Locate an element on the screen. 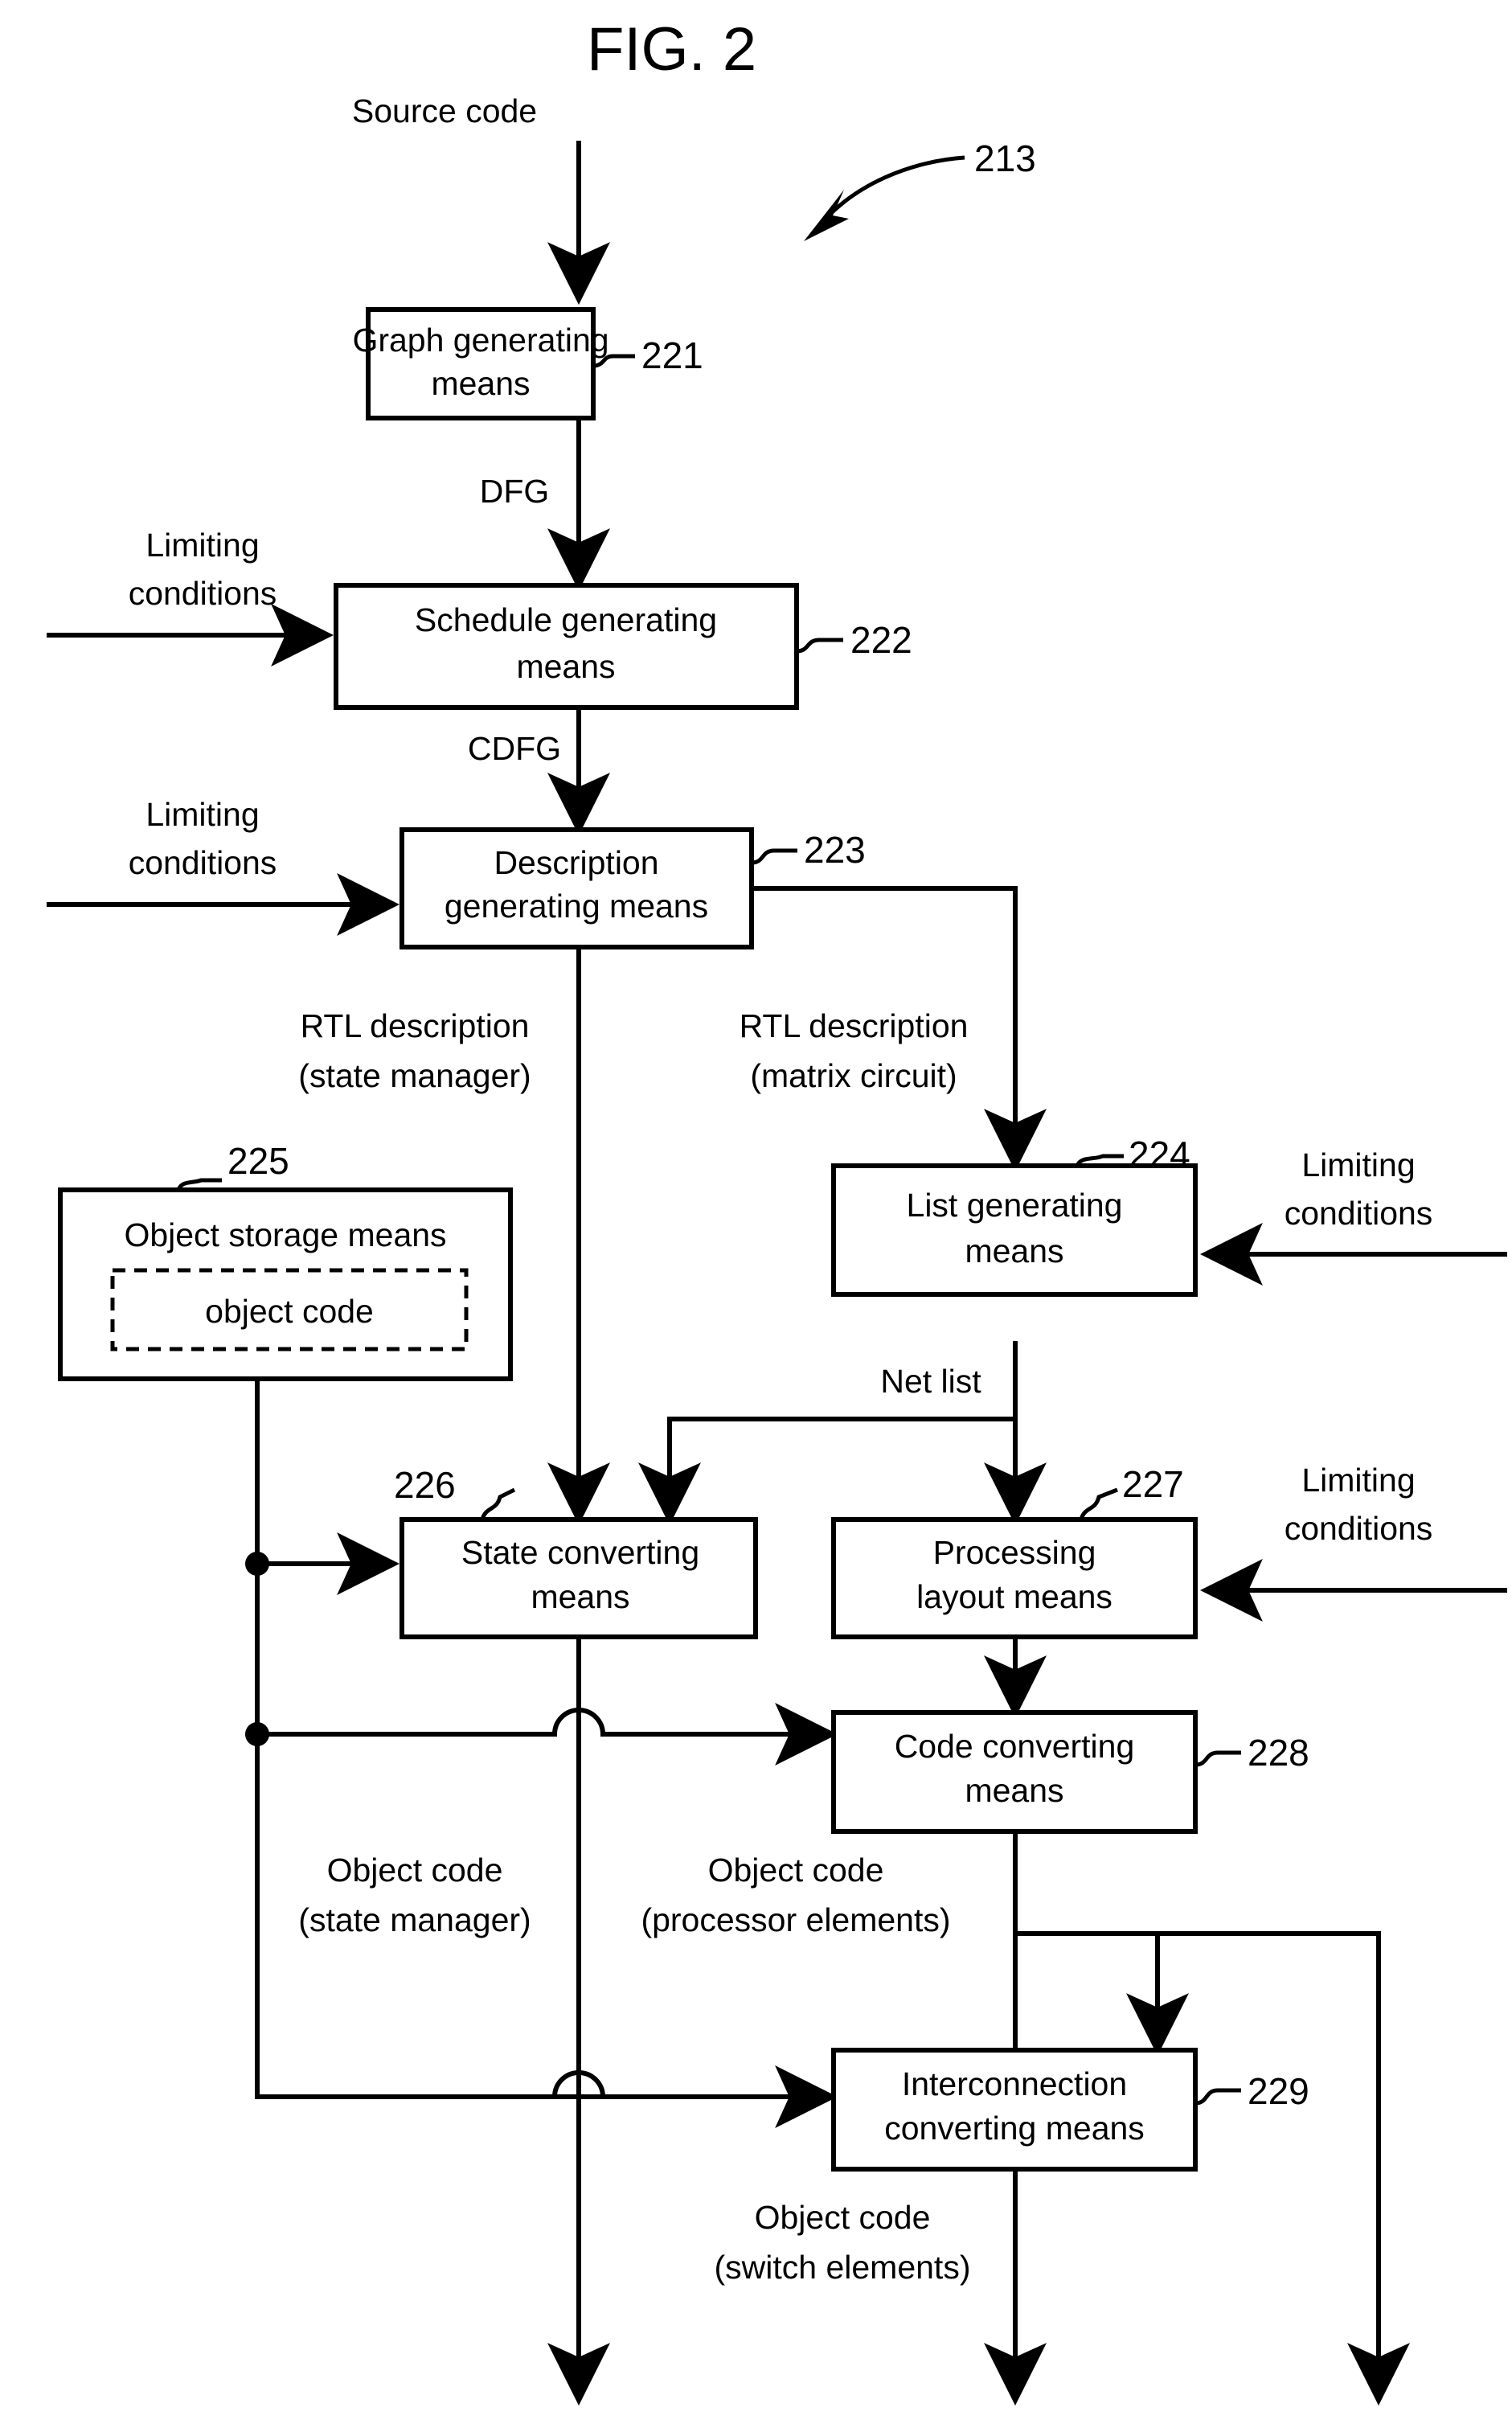  label-cdfg: CDFG is located at coordinates (514, 748).